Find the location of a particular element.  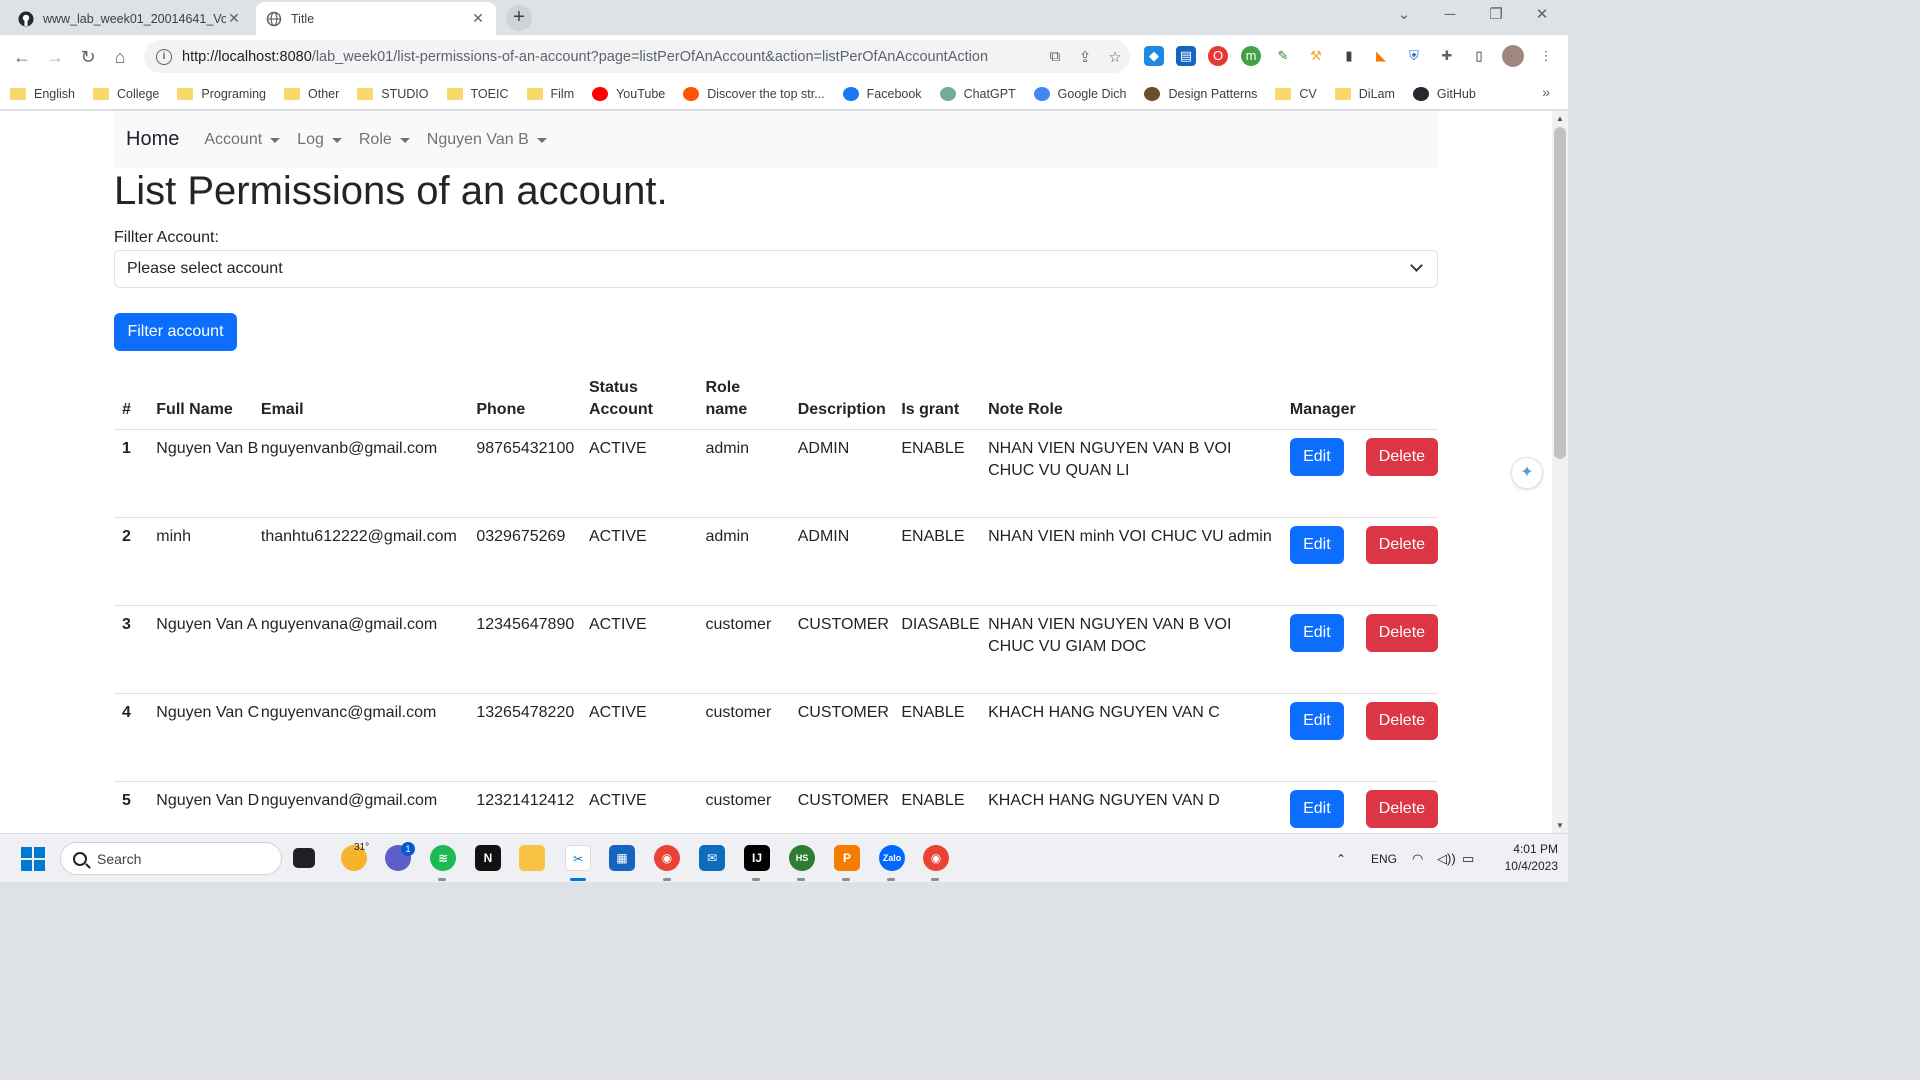

youtube-icon is located at coordinates (600, 93).